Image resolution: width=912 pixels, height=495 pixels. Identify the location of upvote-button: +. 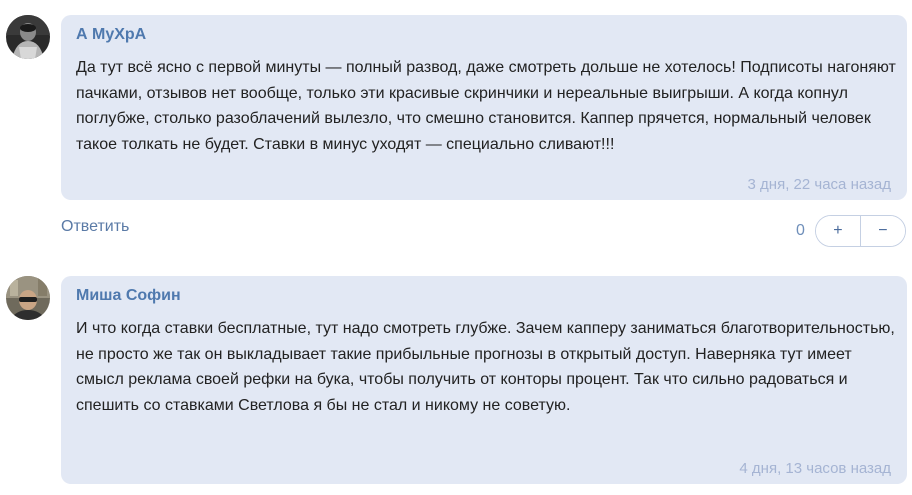
(837, 231).